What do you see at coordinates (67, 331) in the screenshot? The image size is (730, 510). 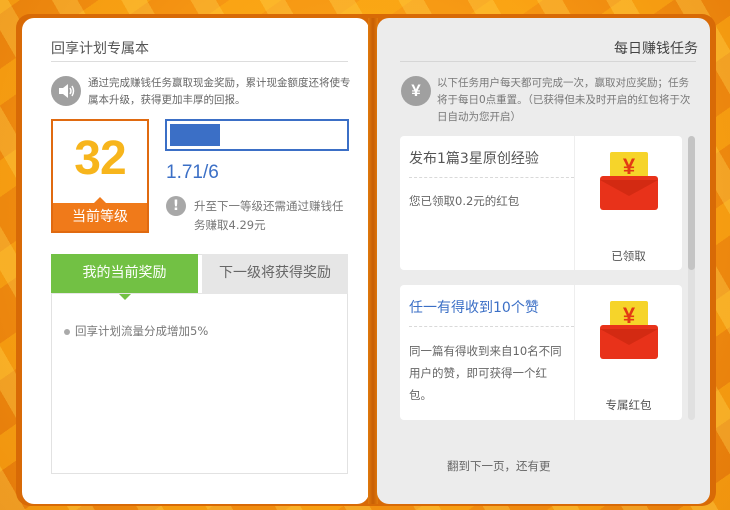 I see `bullet-icon` at bounding box center [67, 331].